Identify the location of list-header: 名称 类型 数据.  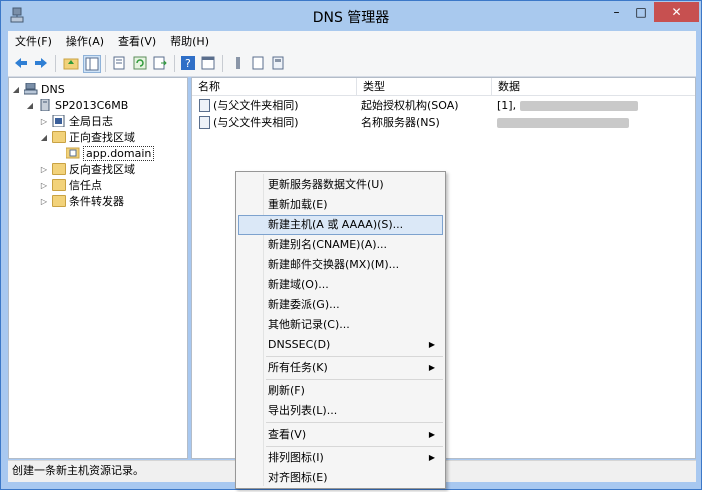
(443, 87).